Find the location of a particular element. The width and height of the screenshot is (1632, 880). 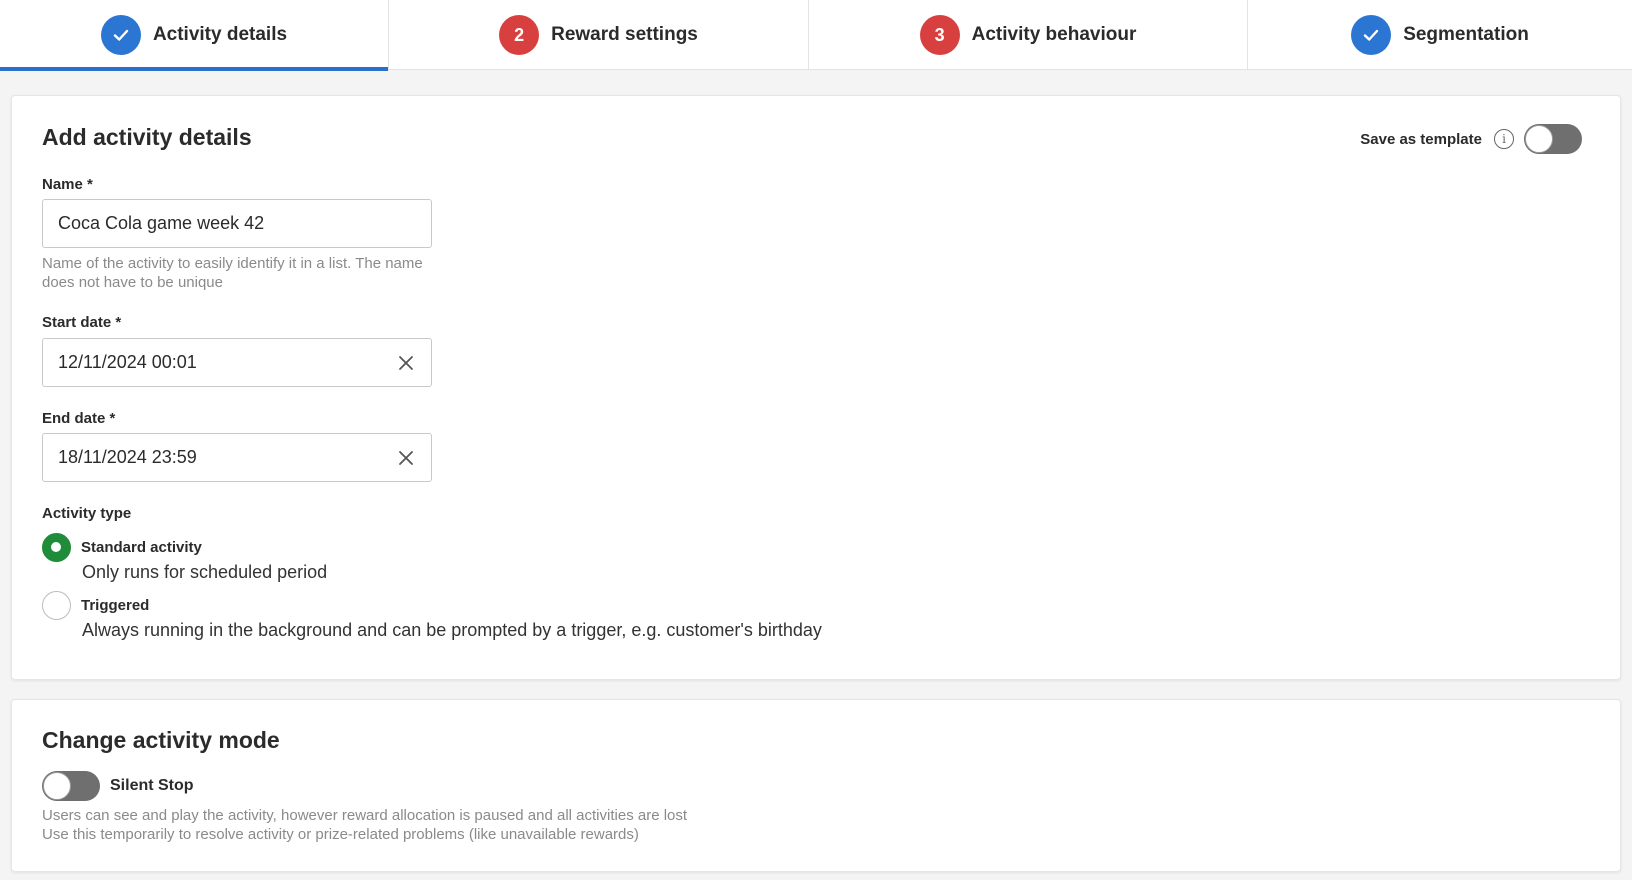

radio-label: Standard activity is located at coordinates (141, 547).